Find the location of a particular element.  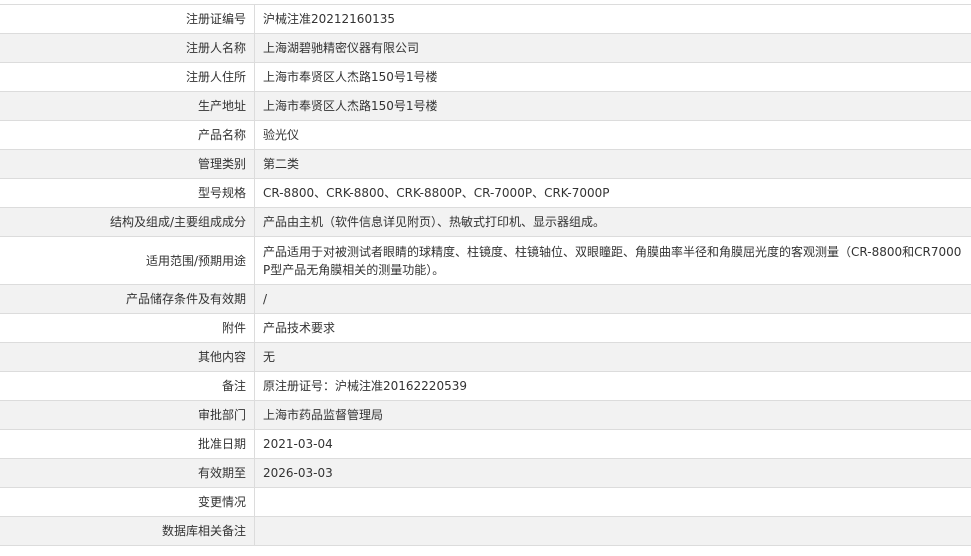

field-label: 产品名称 is located at coordinates (127, 135).